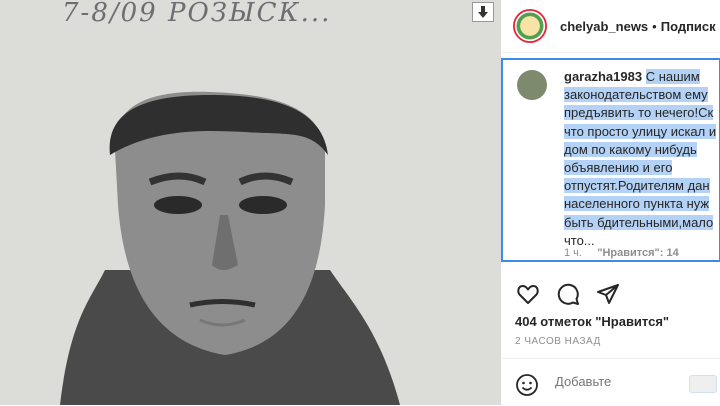  I want to click on paper-plane-icon, so click(608, 294).